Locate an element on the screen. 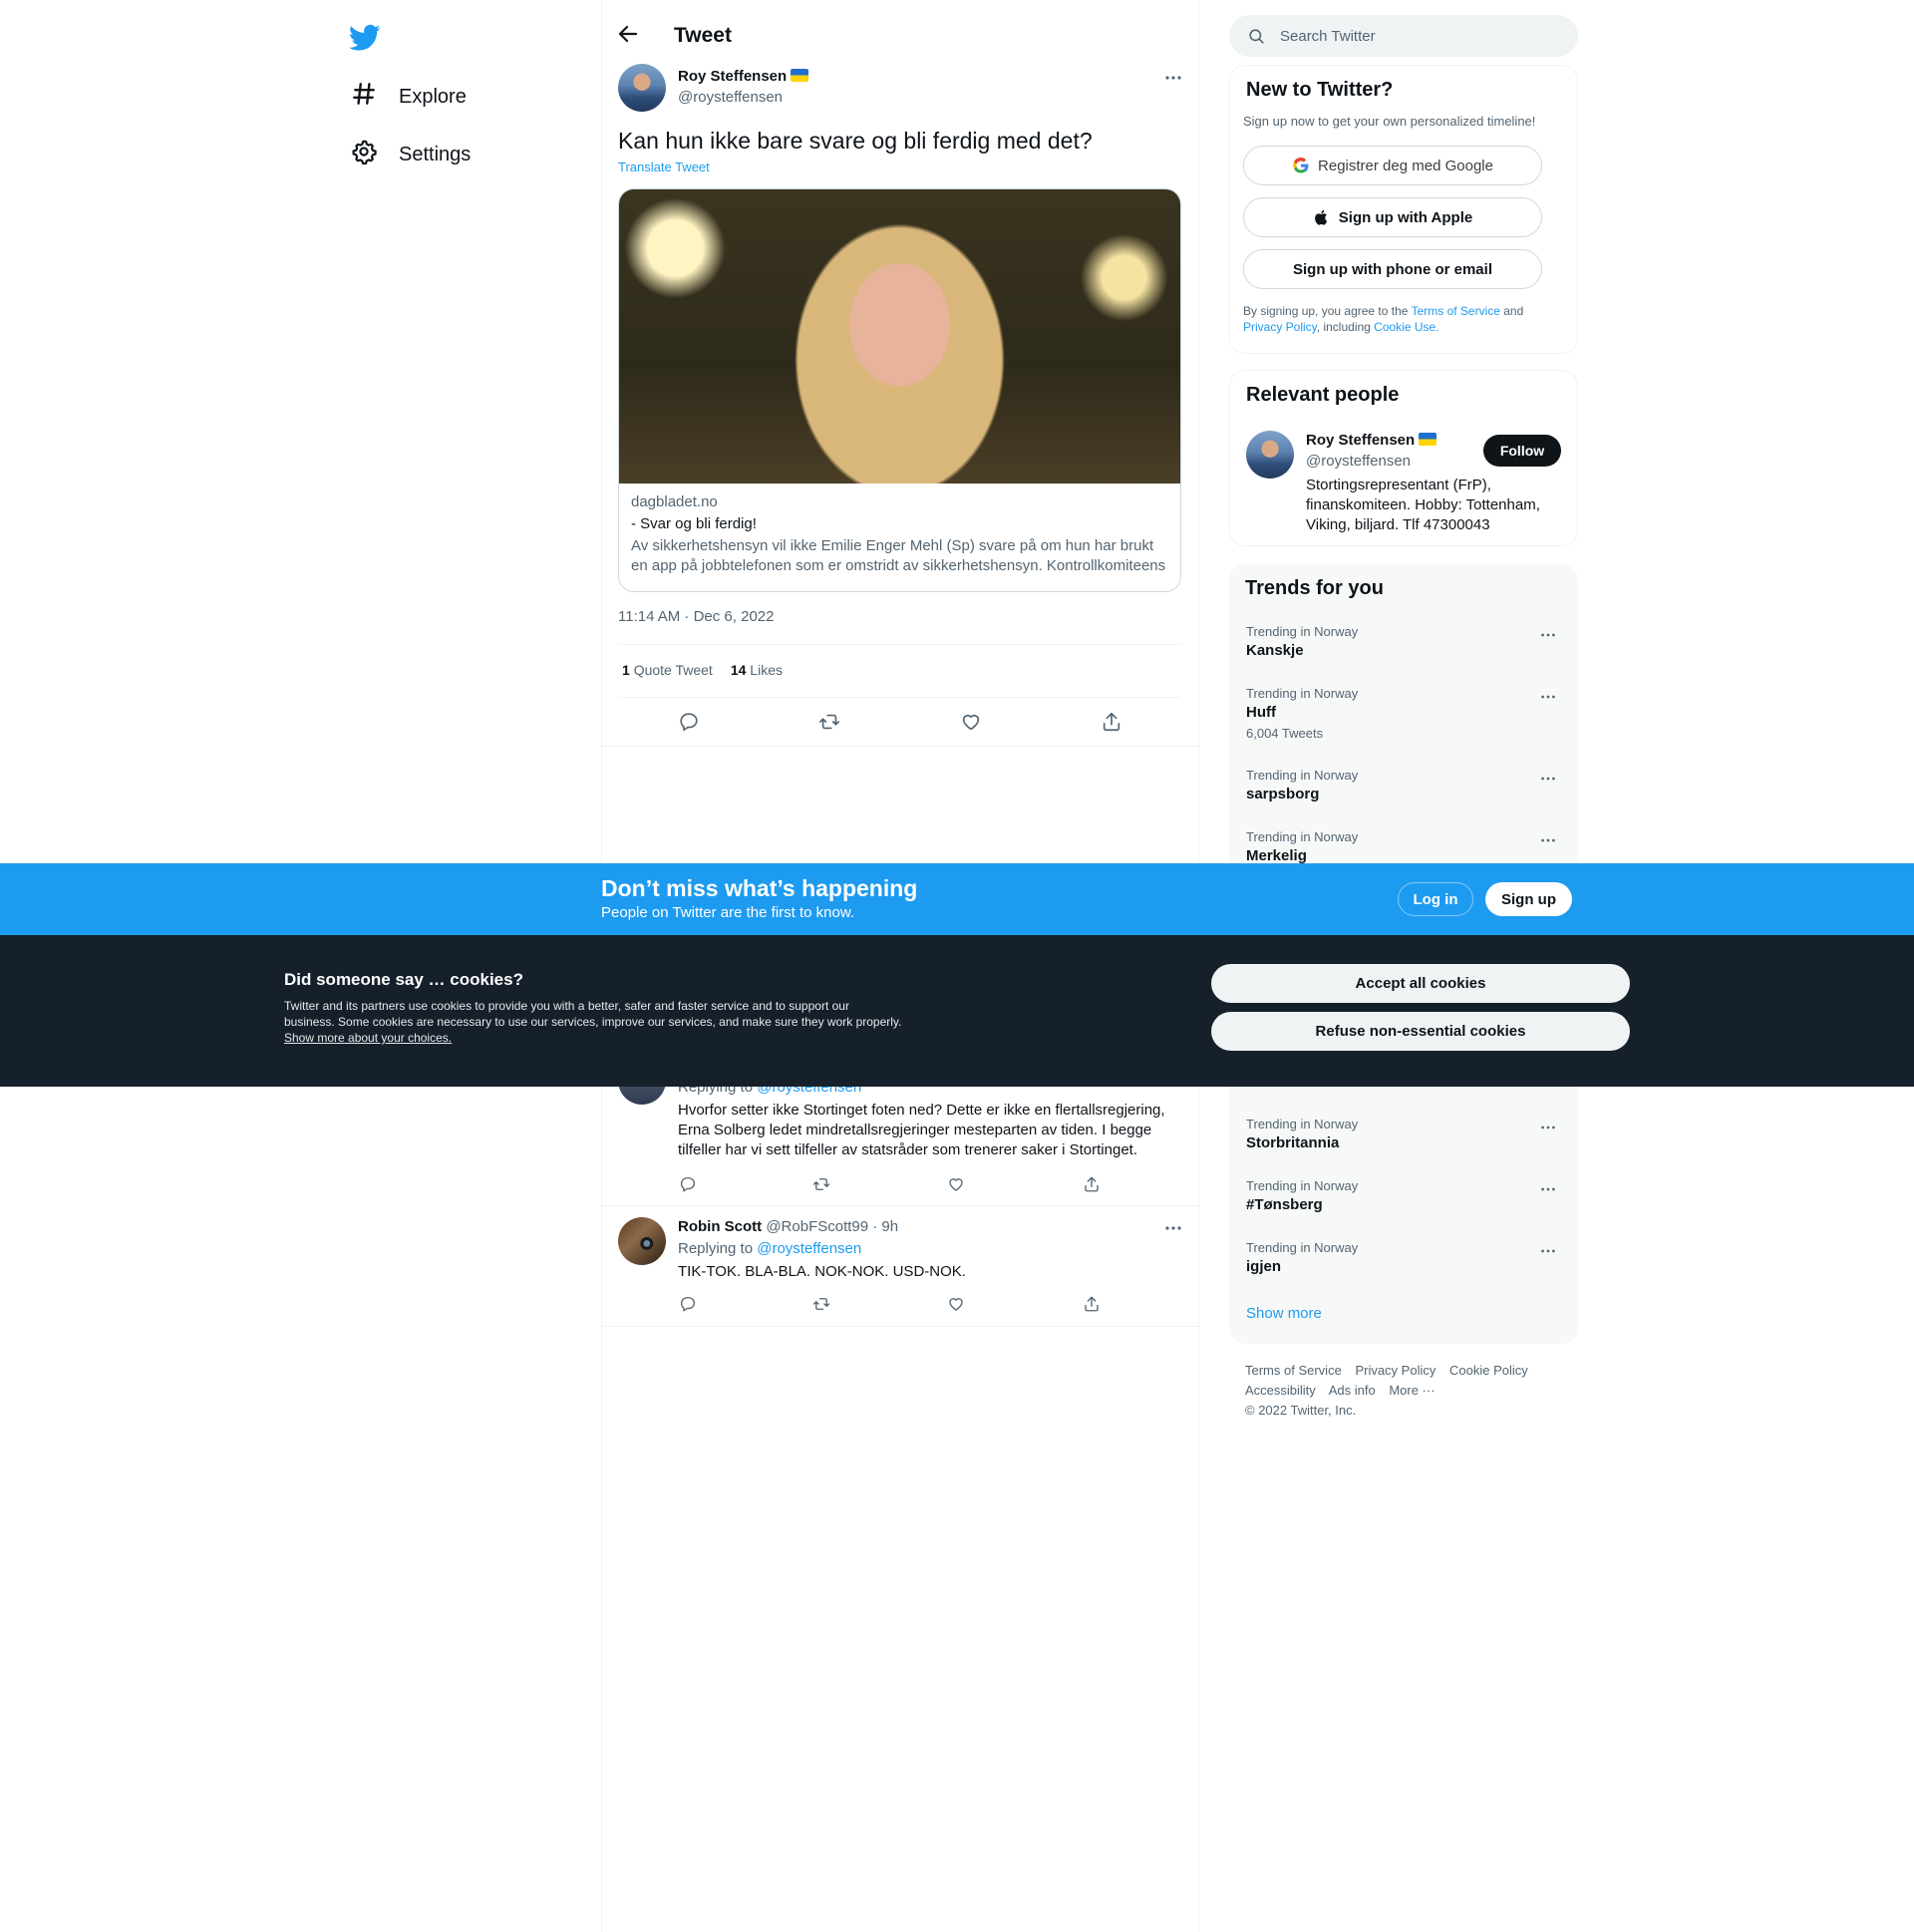 The image size is (1914, 1932). privacy-link: Privacy Policy is located at coordinates (1280, 327).